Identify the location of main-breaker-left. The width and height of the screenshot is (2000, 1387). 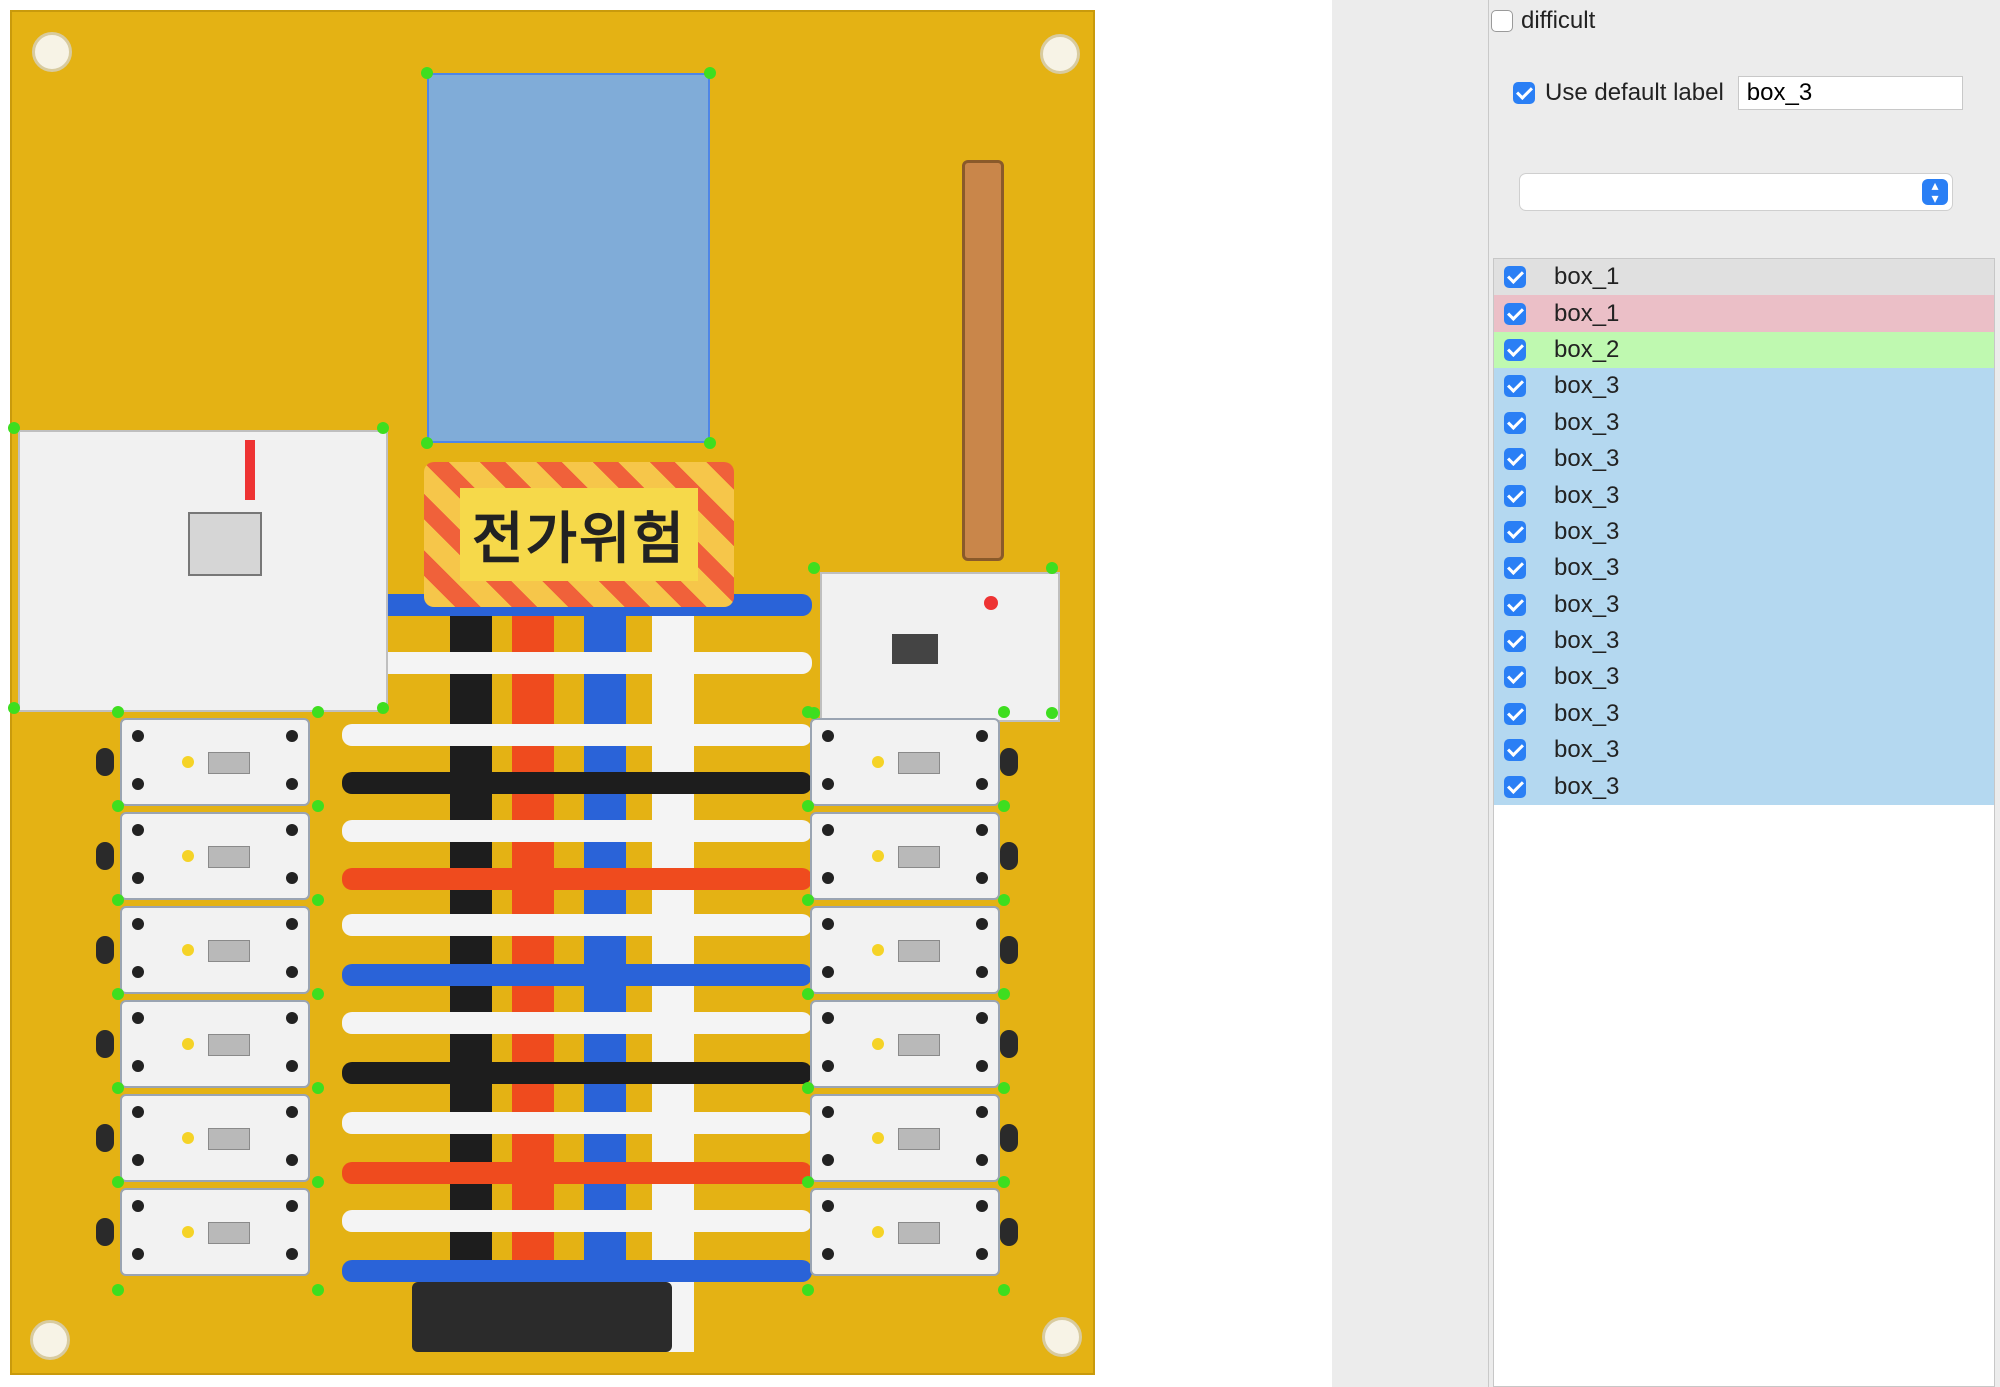
(203, 571).